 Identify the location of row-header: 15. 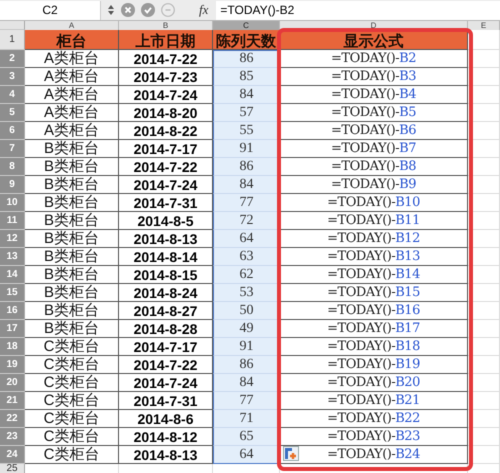
(12, 293).